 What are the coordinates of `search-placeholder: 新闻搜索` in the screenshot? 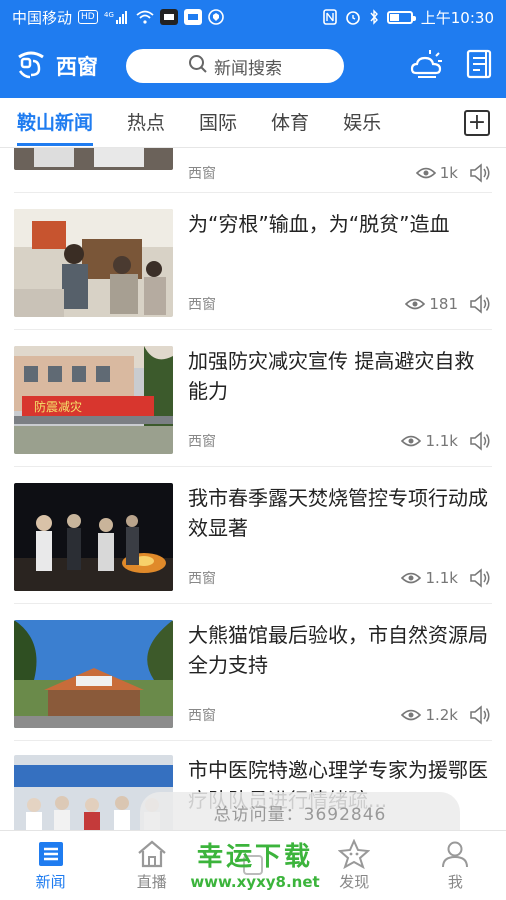 It's located at (248, 68).